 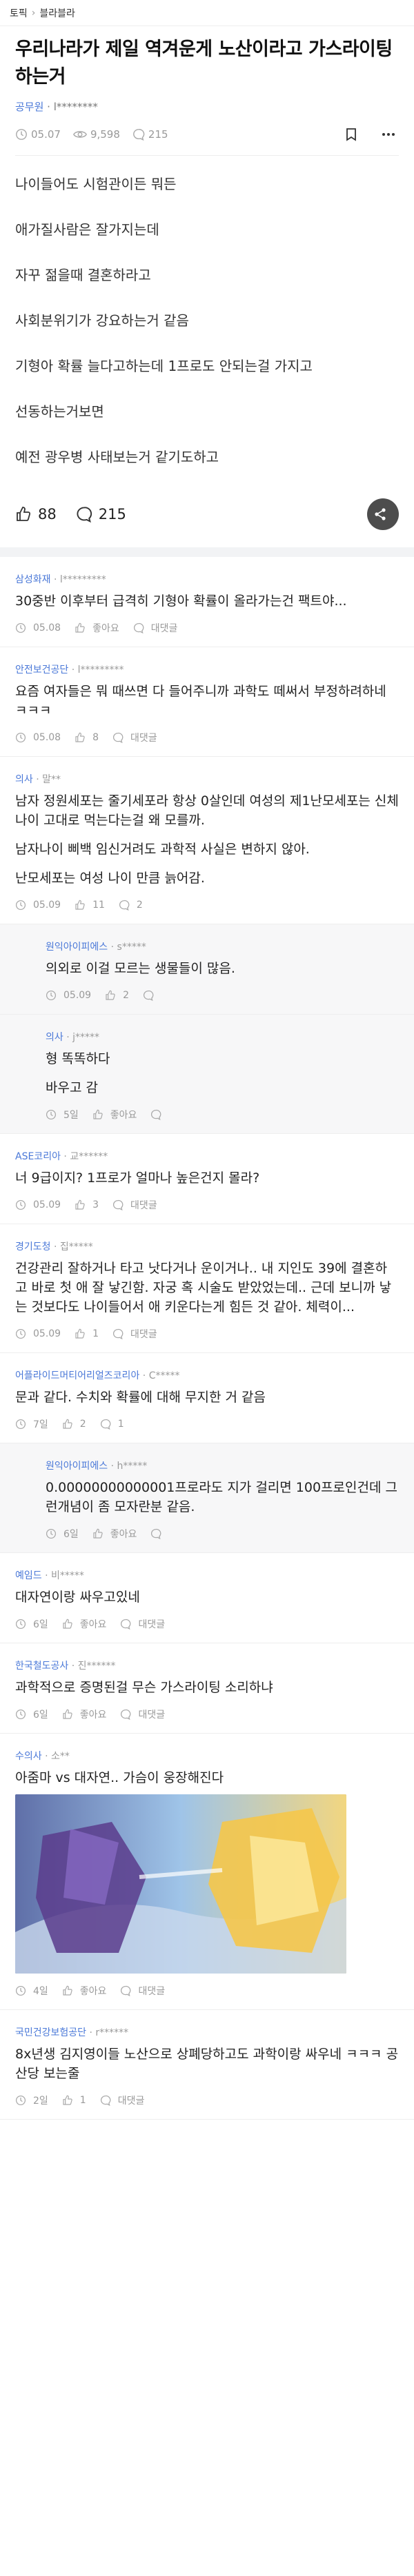 What do you see at coordinates (29, 107) in the screenshot?
I see `author-company: 공무원` at bounding box center [29, 107].